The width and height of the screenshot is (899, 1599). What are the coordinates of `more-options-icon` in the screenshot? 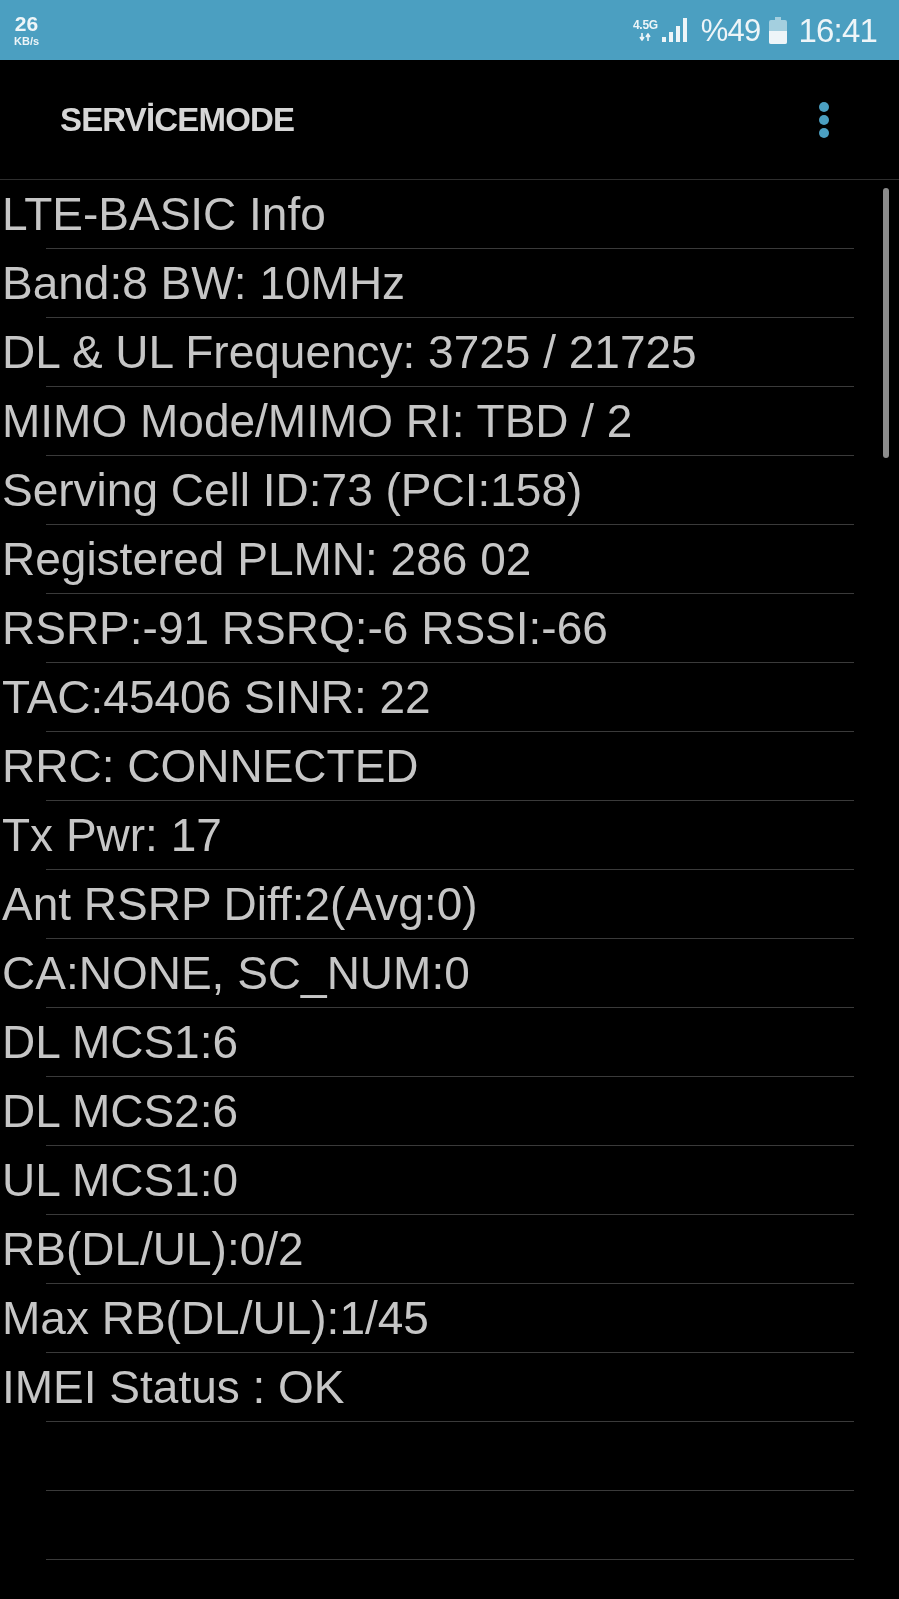 It's located at (824, 119).